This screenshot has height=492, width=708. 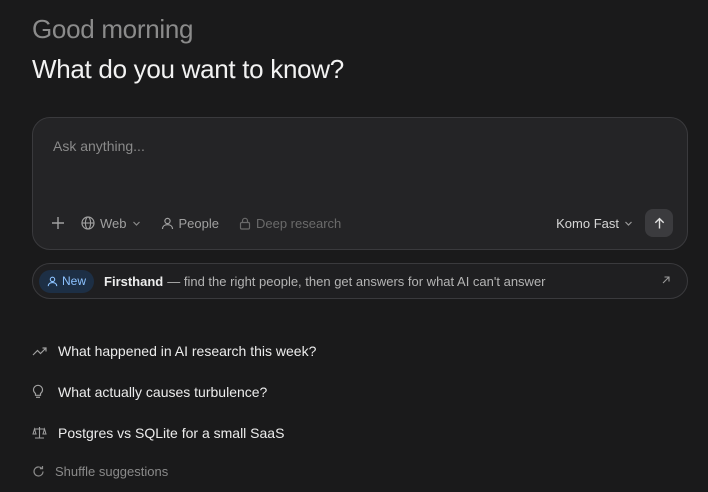 I want to click on banner-title: Firsthand, so click(x=134, y=281).